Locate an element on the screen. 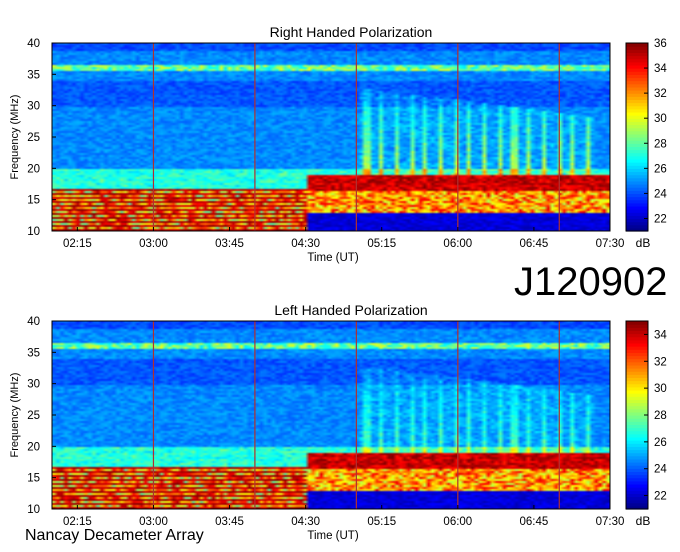  panel-title: Right Handed Polarization is located at coordinates (351, 32).